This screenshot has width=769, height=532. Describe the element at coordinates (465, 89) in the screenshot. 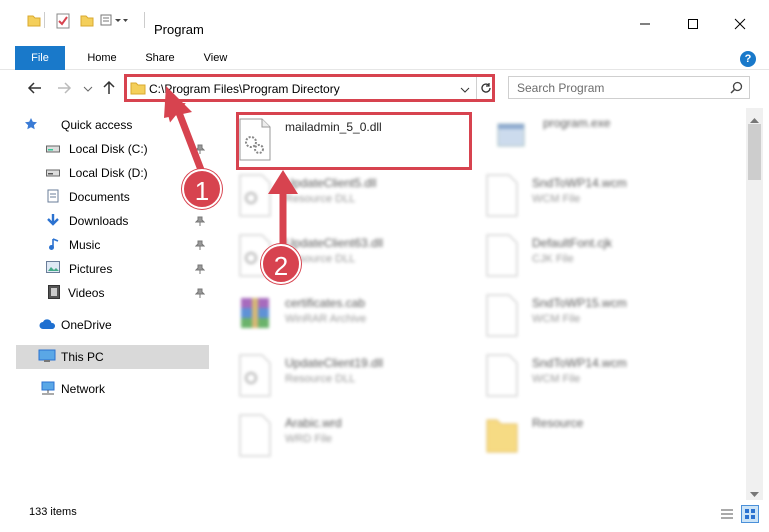

I see `chevron-down-icon` at that location.